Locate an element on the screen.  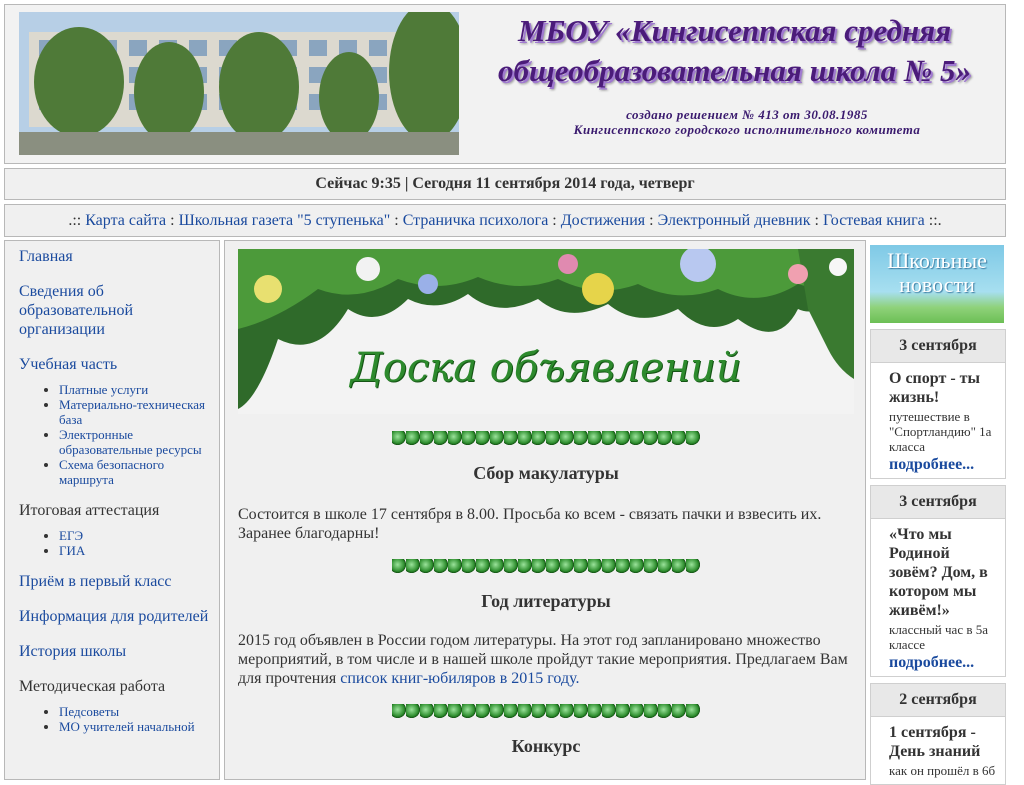
sidebar-subitem-safe-route: Схема безопасного маршрута is located at coordinates (111, 472).